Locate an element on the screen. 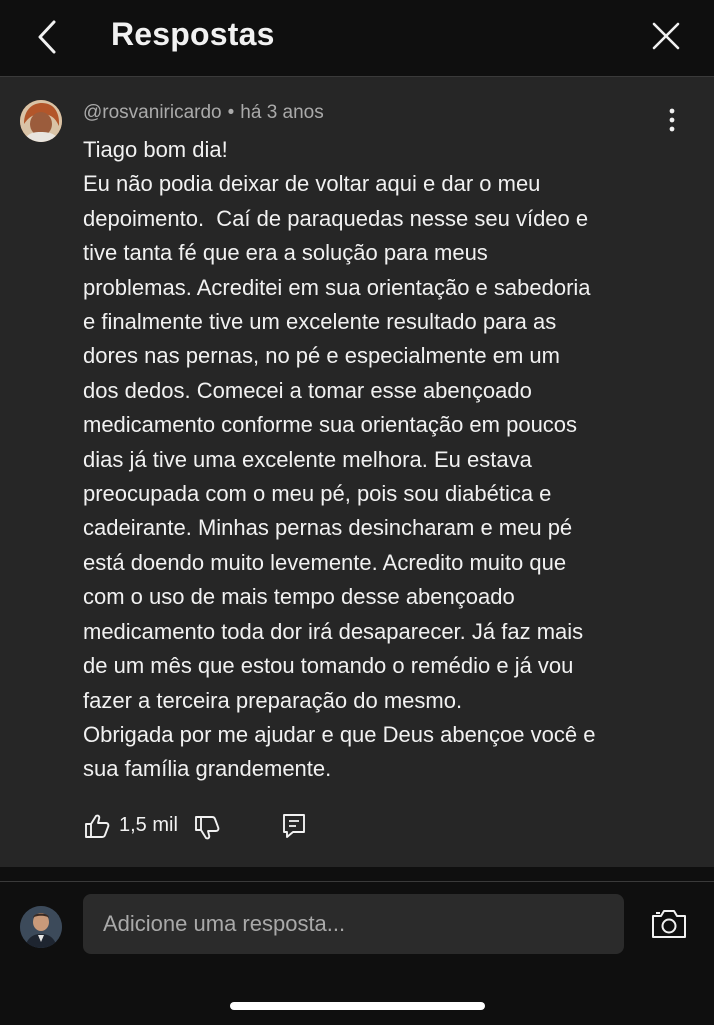 The height and width of the screenshot is (1025, 714). top-app-bar: Respostas is located at coordinates (357, 38).